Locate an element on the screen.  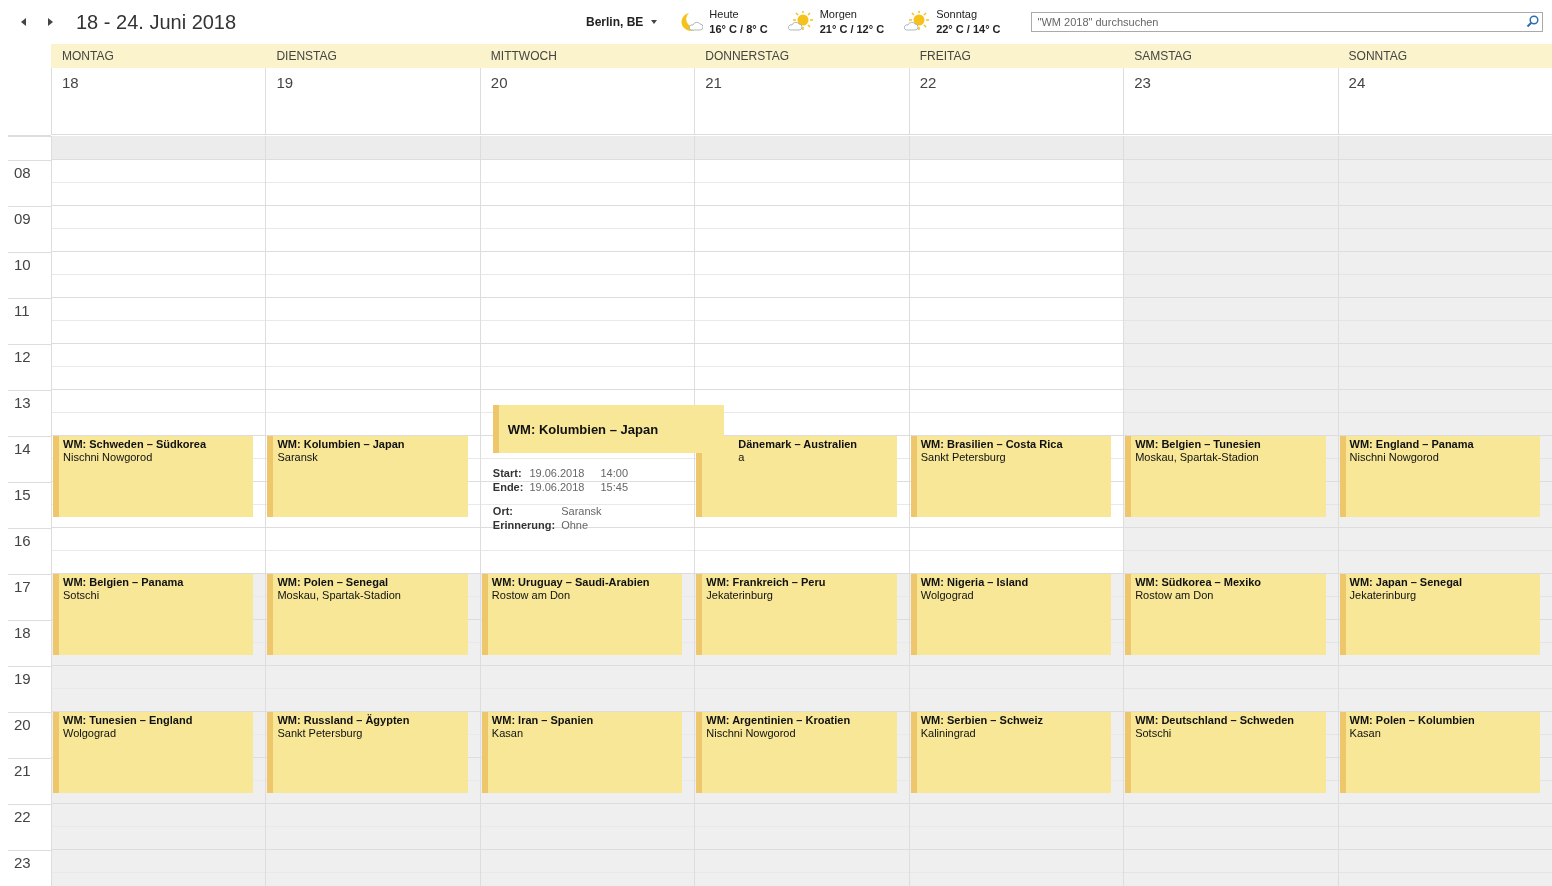
calendar-event: WM: Japan – Senegal Jekaterinburg is located at coordinates (1439, 614).